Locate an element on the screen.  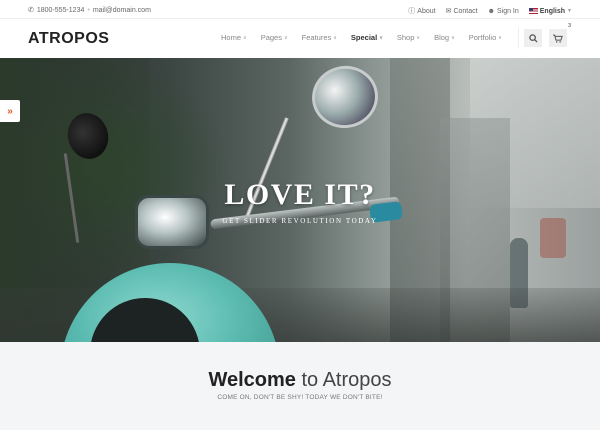
nav-label: Features is located at coordinates (316, 37).